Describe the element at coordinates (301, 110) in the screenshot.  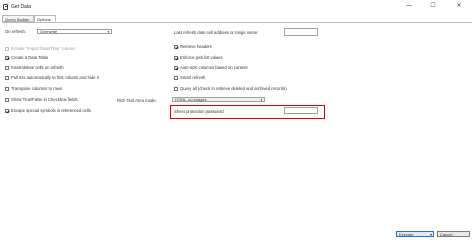
I see `sheet-password-input` at that location.